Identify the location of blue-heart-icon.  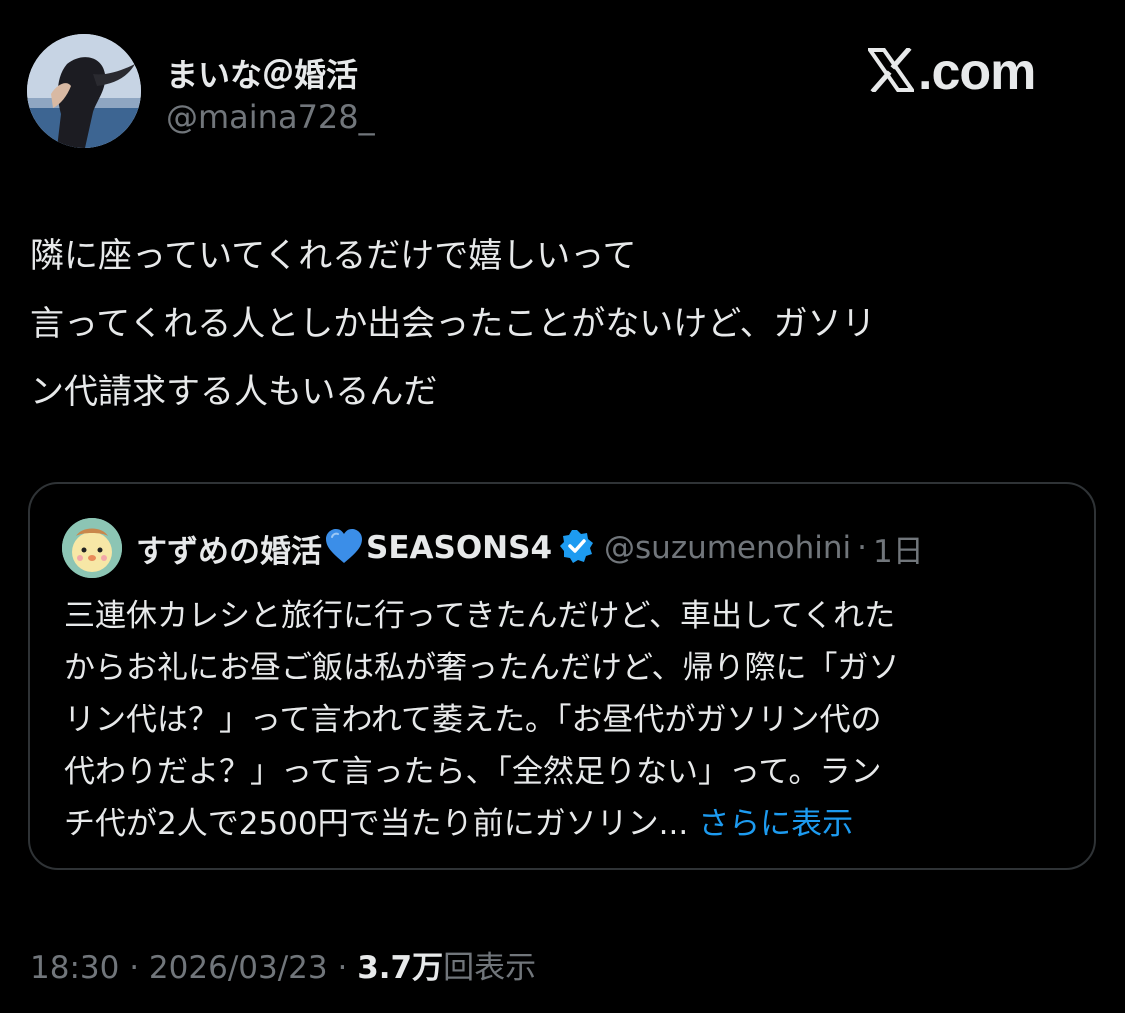
(344, 551).